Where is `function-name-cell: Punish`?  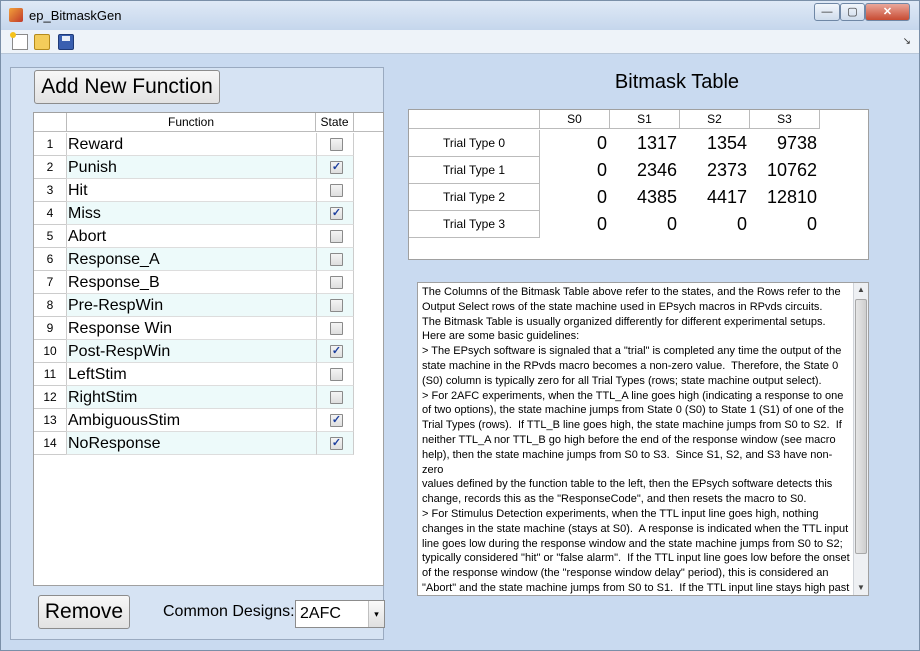 function-name-cell: Punish is located at coordinates (191, 167).